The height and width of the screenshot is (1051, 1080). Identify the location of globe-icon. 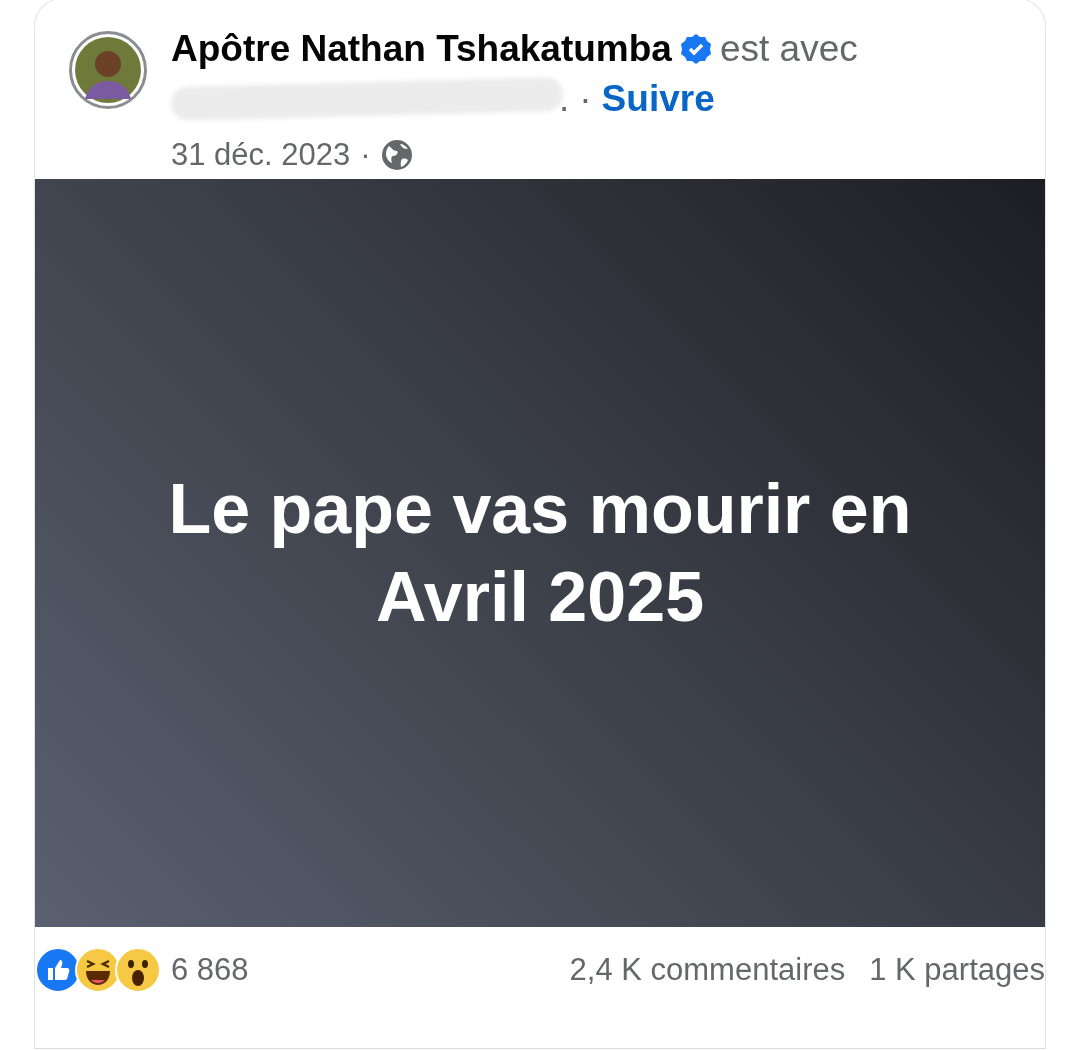
(396, 155).